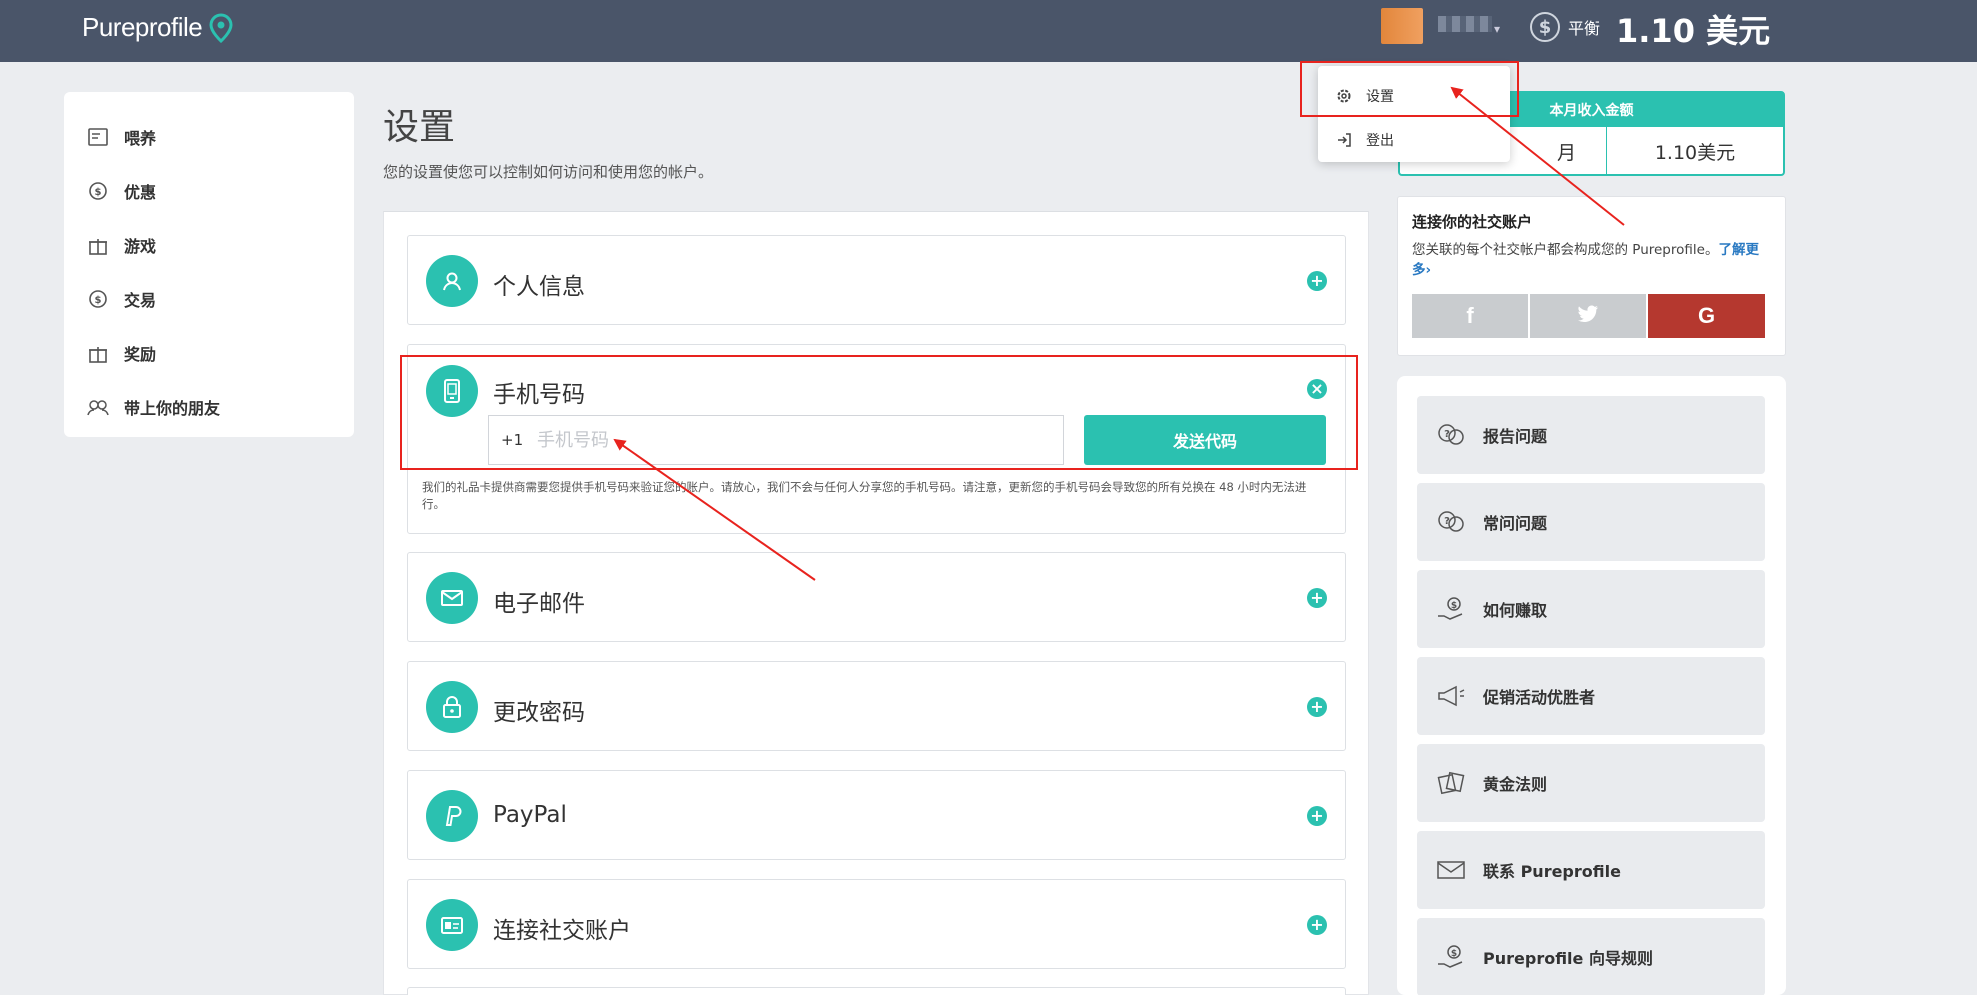  Describe the element at coordinates (1515, 610) in the screenshot. I see `help-item-label: 如何赚取` at that location.